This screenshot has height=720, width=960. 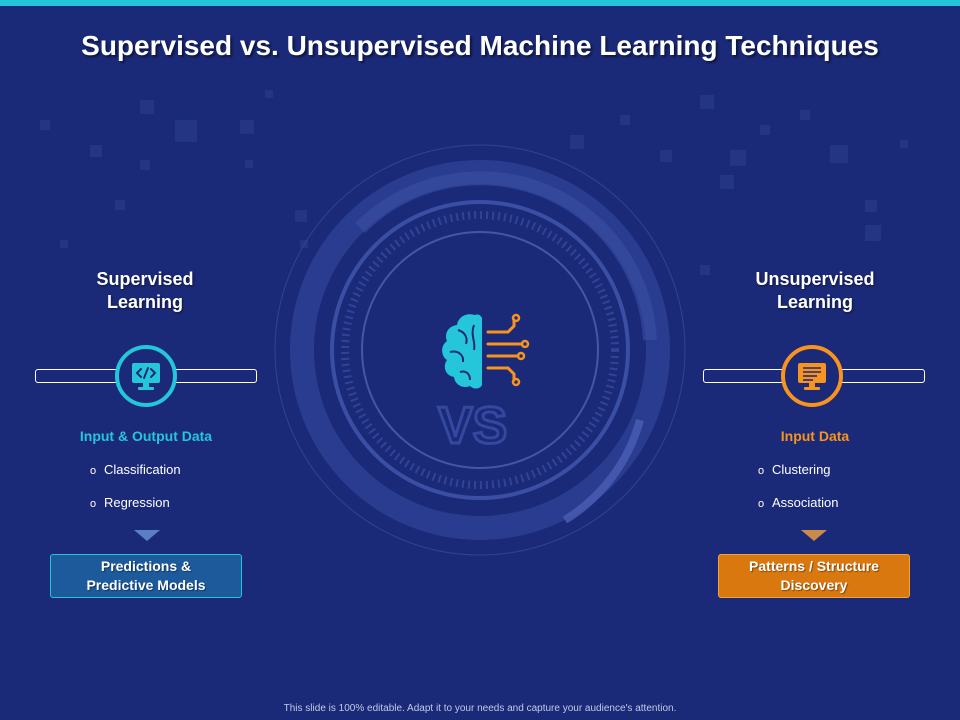 What do you see at coordinates (814, 302) in the screenshot?
I see `unsupervised-heading-line2: Learning` at bounding box center [814, 302].